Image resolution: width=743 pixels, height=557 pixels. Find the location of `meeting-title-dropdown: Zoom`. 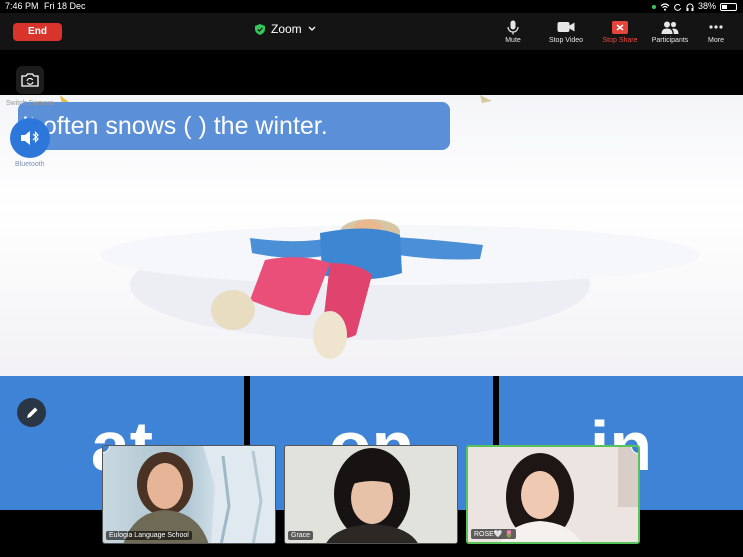

meeting-title-dropdown: Zoom is located at coordinates (285, 29).